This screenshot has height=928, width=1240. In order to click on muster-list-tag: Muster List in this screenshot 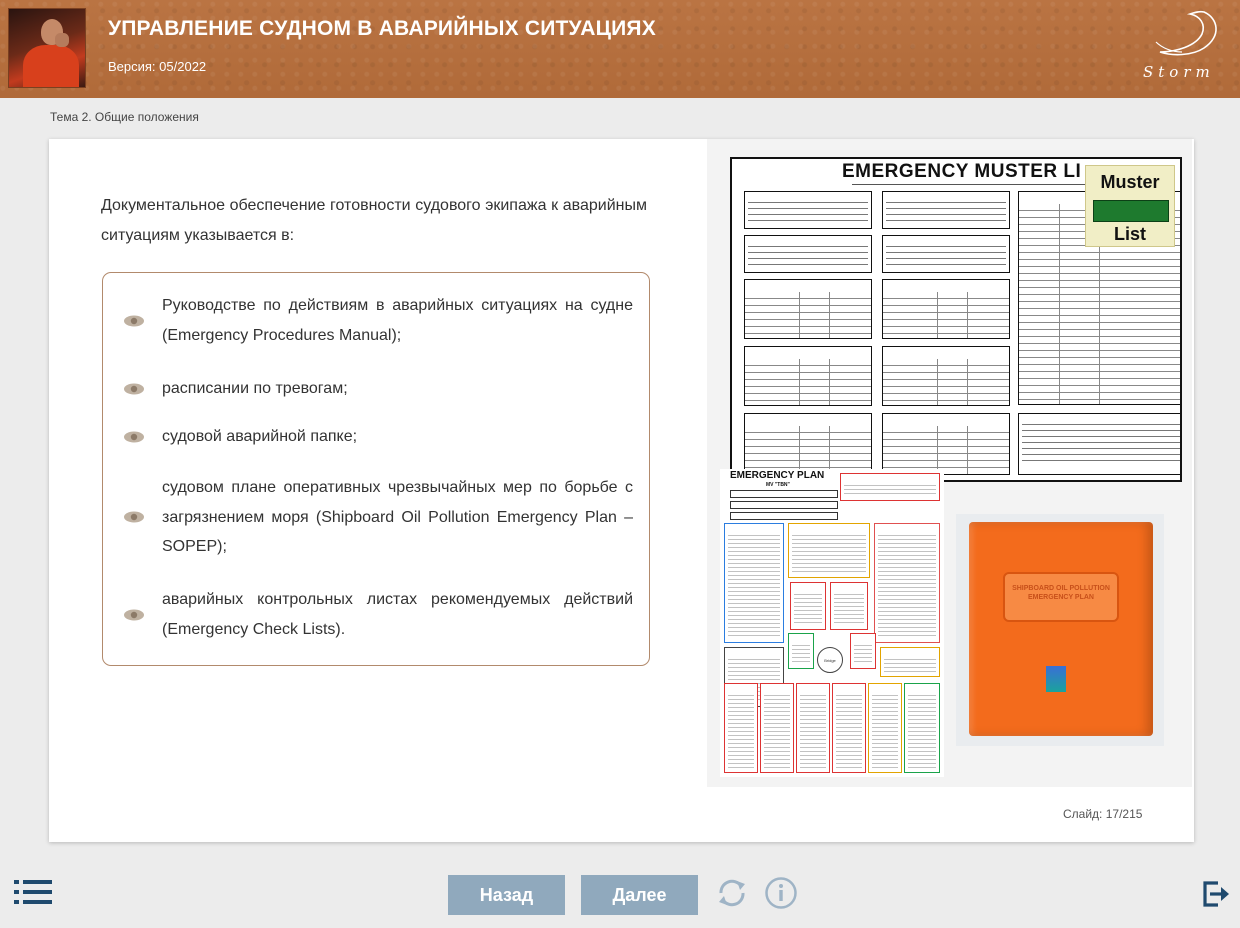, I will do `click(1130, 206)`.